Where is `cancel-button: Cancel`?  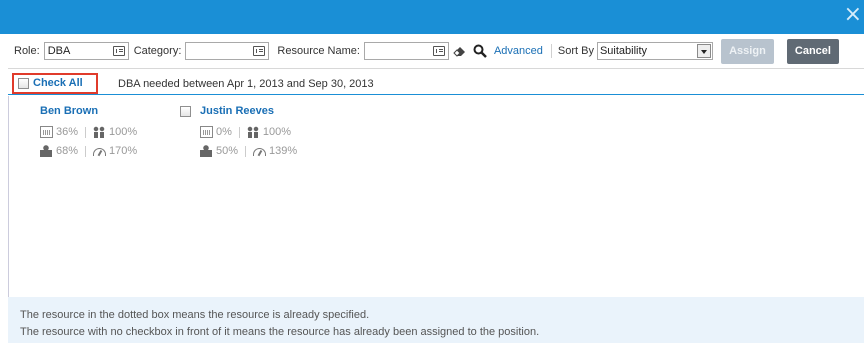 cancel-button: Cancel is located at coordinates (812, 51).